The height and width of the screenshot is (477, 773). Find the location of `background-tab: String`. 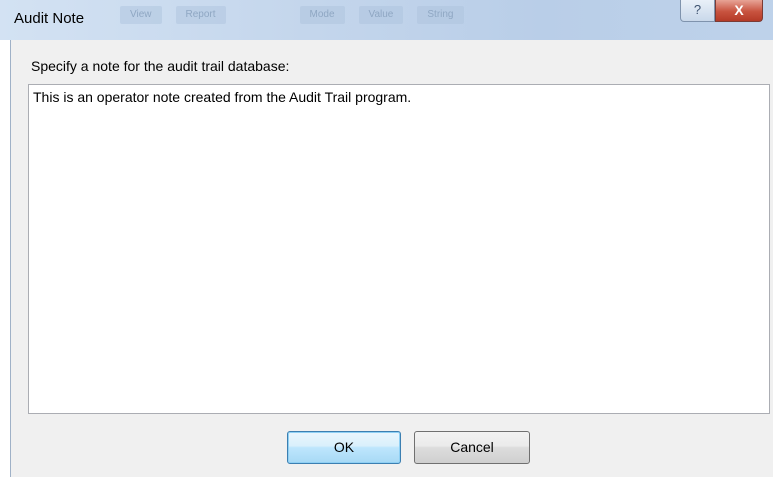

background-tab: String is located at coordinates (440, 15).